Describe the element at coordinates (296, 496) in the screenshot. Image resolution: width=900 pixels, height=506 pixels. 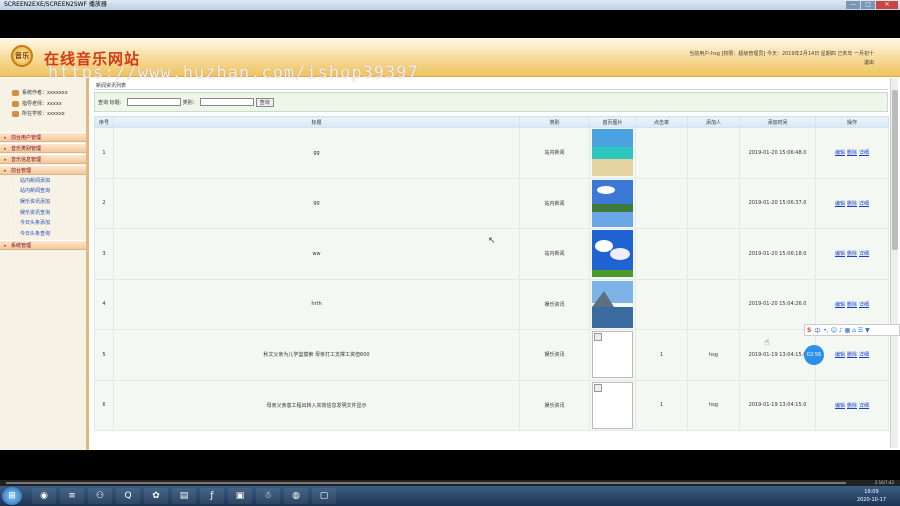
I see `taskbar-app-icon: ◍` at that location.